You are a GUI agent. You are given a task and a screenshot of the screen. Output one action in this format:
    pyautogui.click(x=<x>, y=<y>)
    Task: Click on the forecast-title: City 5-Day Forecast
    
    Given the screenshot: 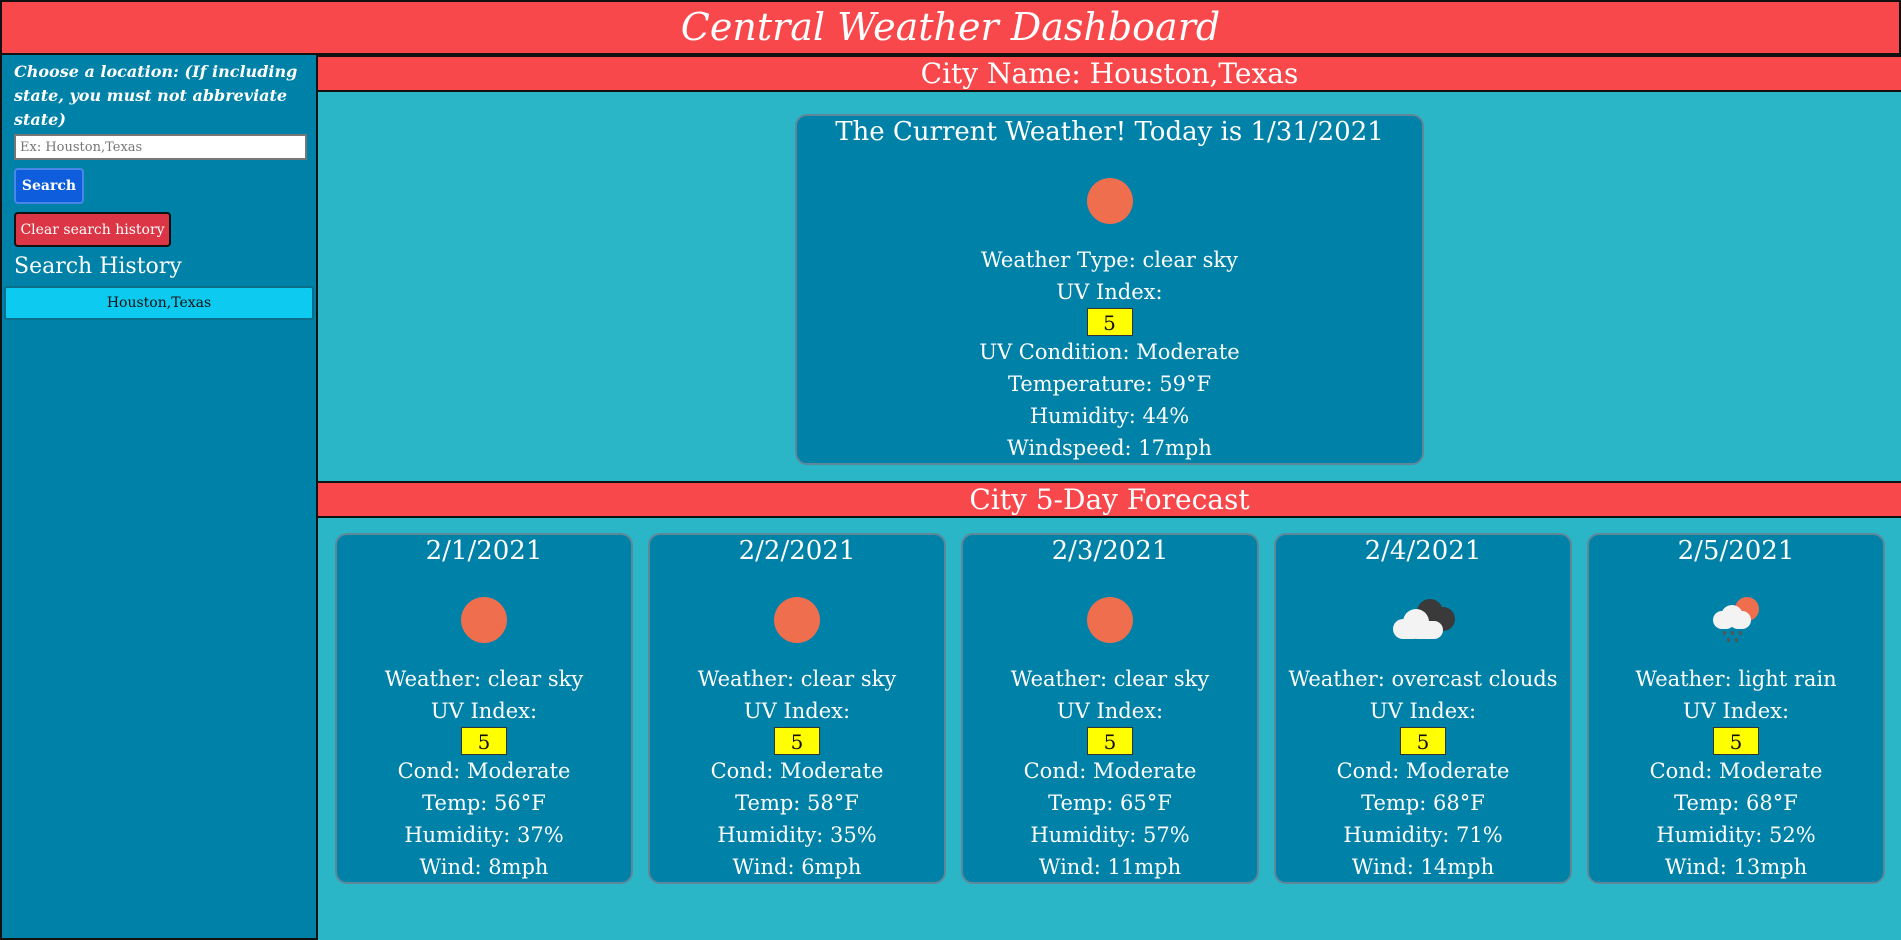 What is the action you would take?
    pyautogui.click(x=1109, y=499)
    